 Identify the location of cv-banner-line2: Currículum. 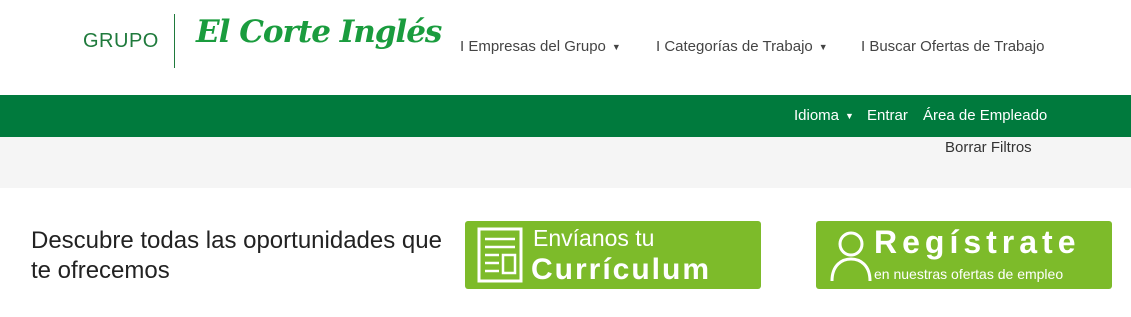
(621, 269).